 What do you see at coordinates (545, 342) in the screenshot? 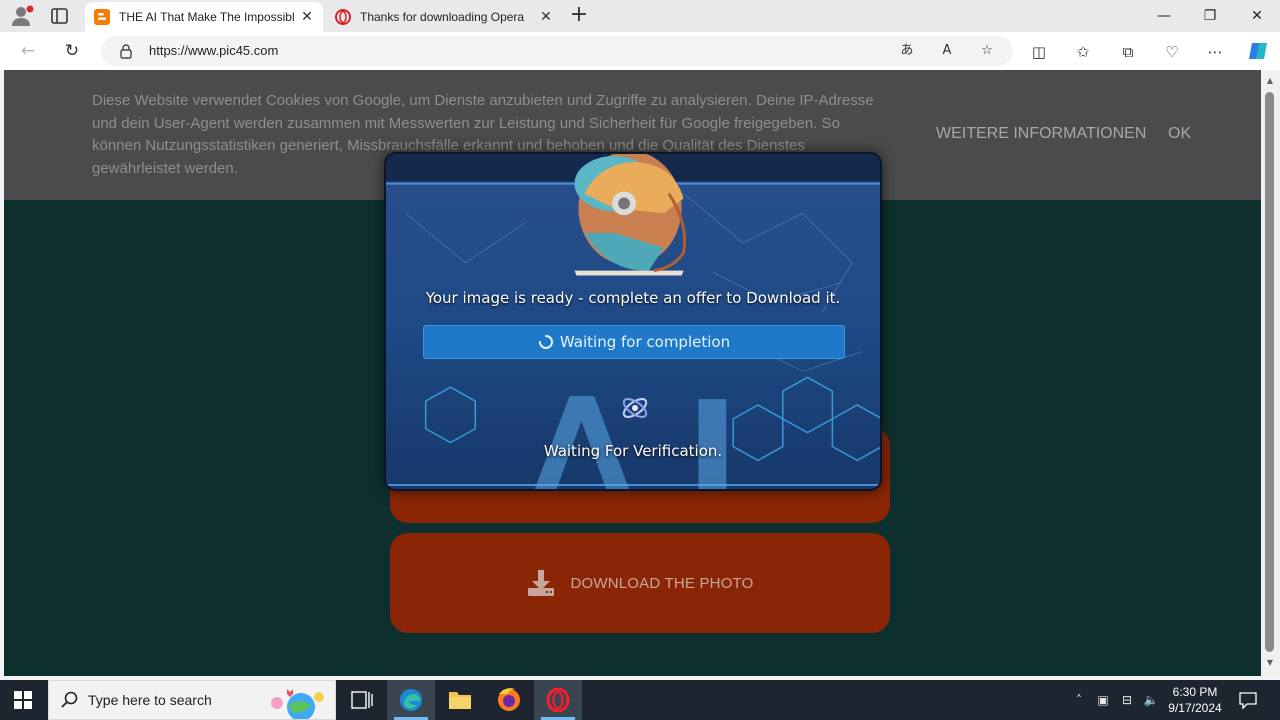
I see `loading-spinner-icon` at bounding box center [545, 342].